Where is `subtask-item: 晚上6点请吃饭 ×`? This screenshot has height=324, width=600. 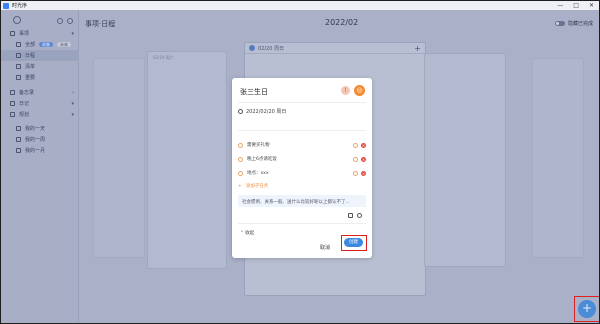
subtask-item: 晚上6点请吃饭 × is located at coordinates (302, 159).